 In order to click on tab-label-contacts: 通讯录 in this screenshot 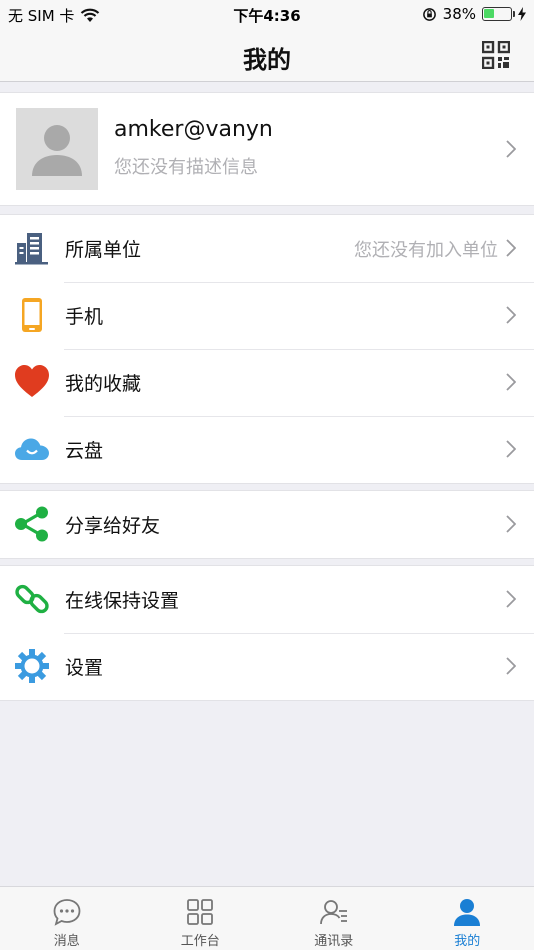, I will do `click(334, 941)`.